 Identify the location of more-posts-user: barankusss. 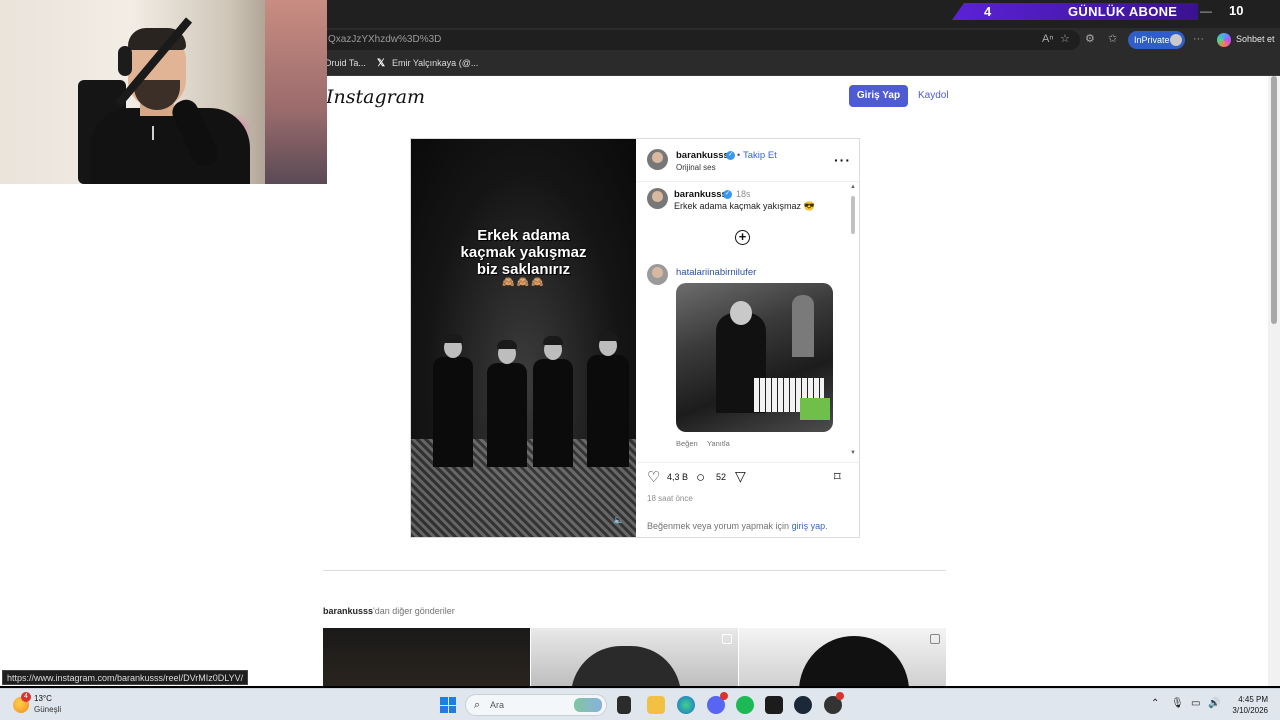
(348, 611).